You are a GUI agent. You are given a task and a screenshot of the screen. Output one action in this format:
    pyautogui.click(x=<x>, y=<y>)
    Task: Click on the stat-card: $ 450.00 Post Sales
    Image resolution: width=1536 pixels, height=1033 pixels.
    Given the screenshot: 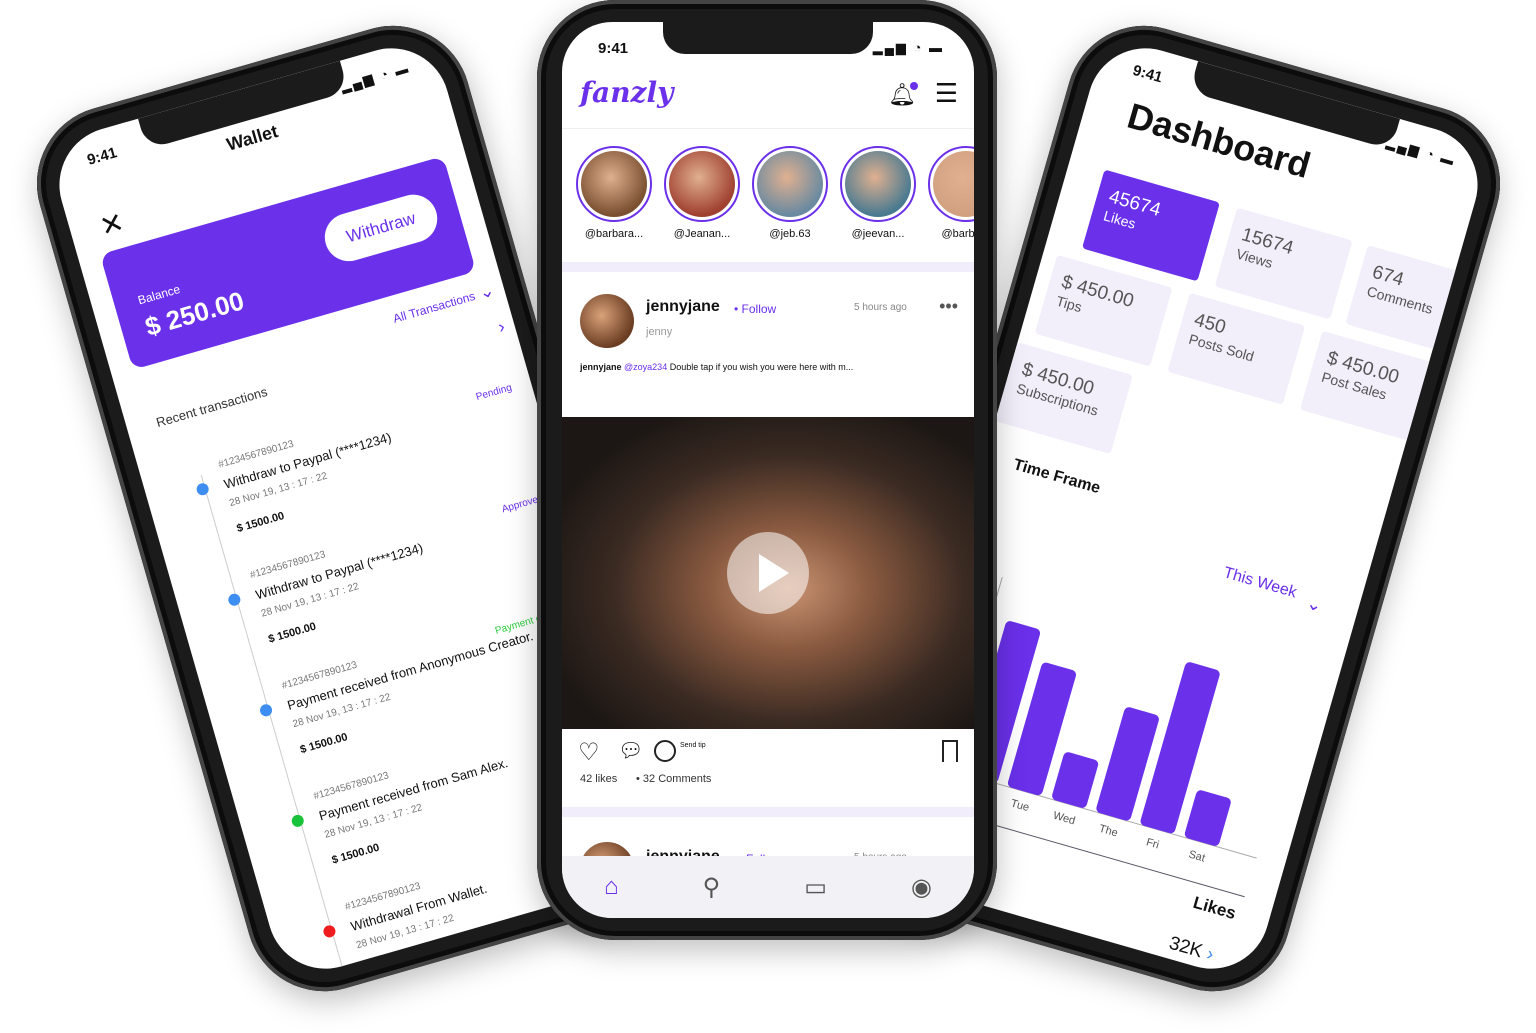 What is the action you would take?
    pyautogui.click(x=1368, y=386)
    